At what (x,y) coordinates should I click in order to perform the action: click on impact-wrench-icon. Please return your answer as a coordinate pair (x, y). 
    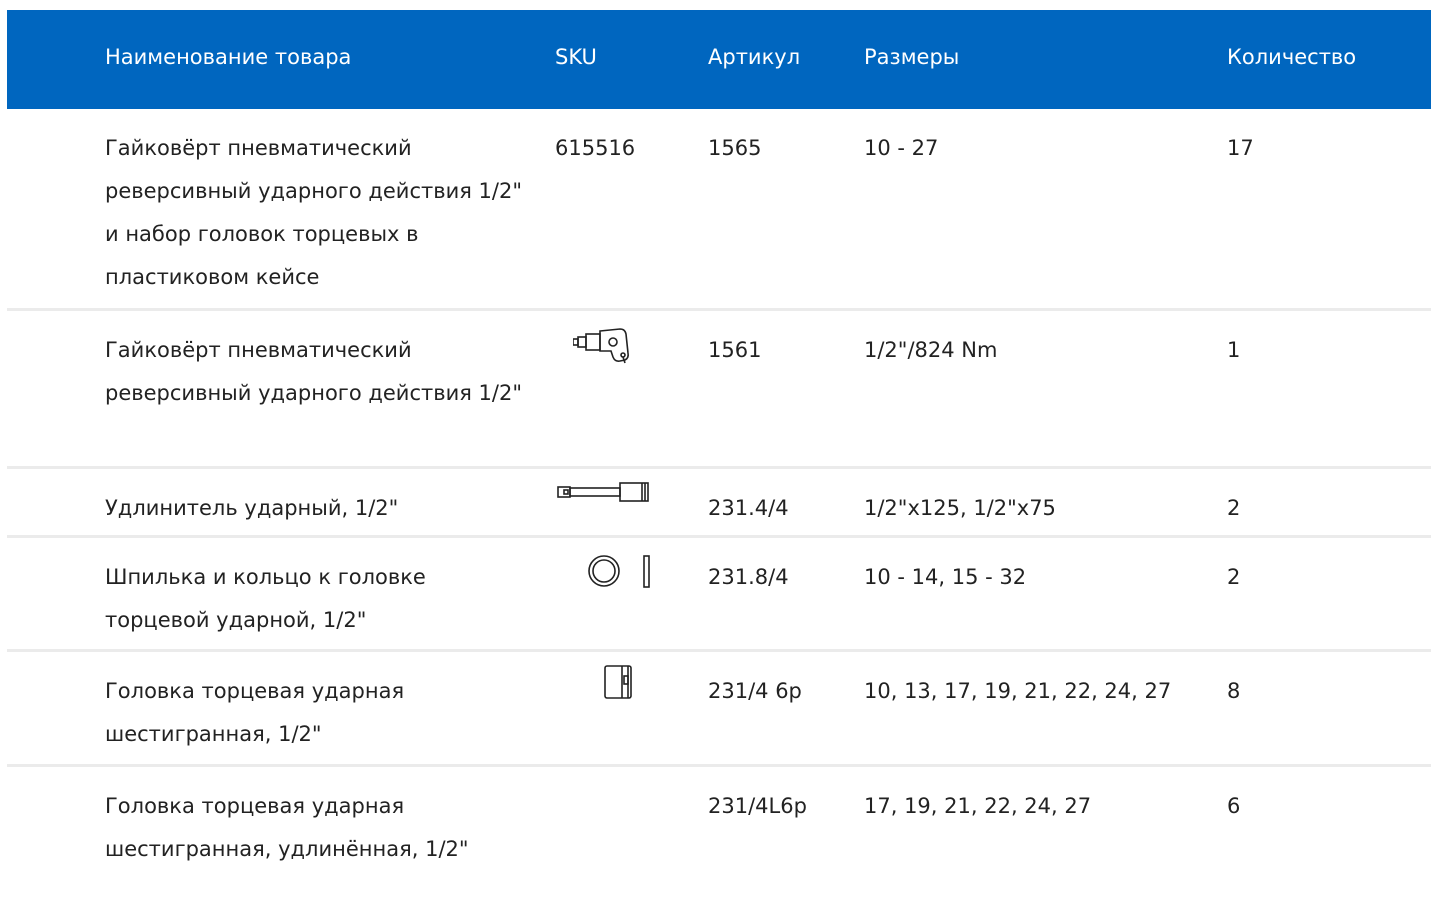
    Looking at the image, I should click on (613, 346).